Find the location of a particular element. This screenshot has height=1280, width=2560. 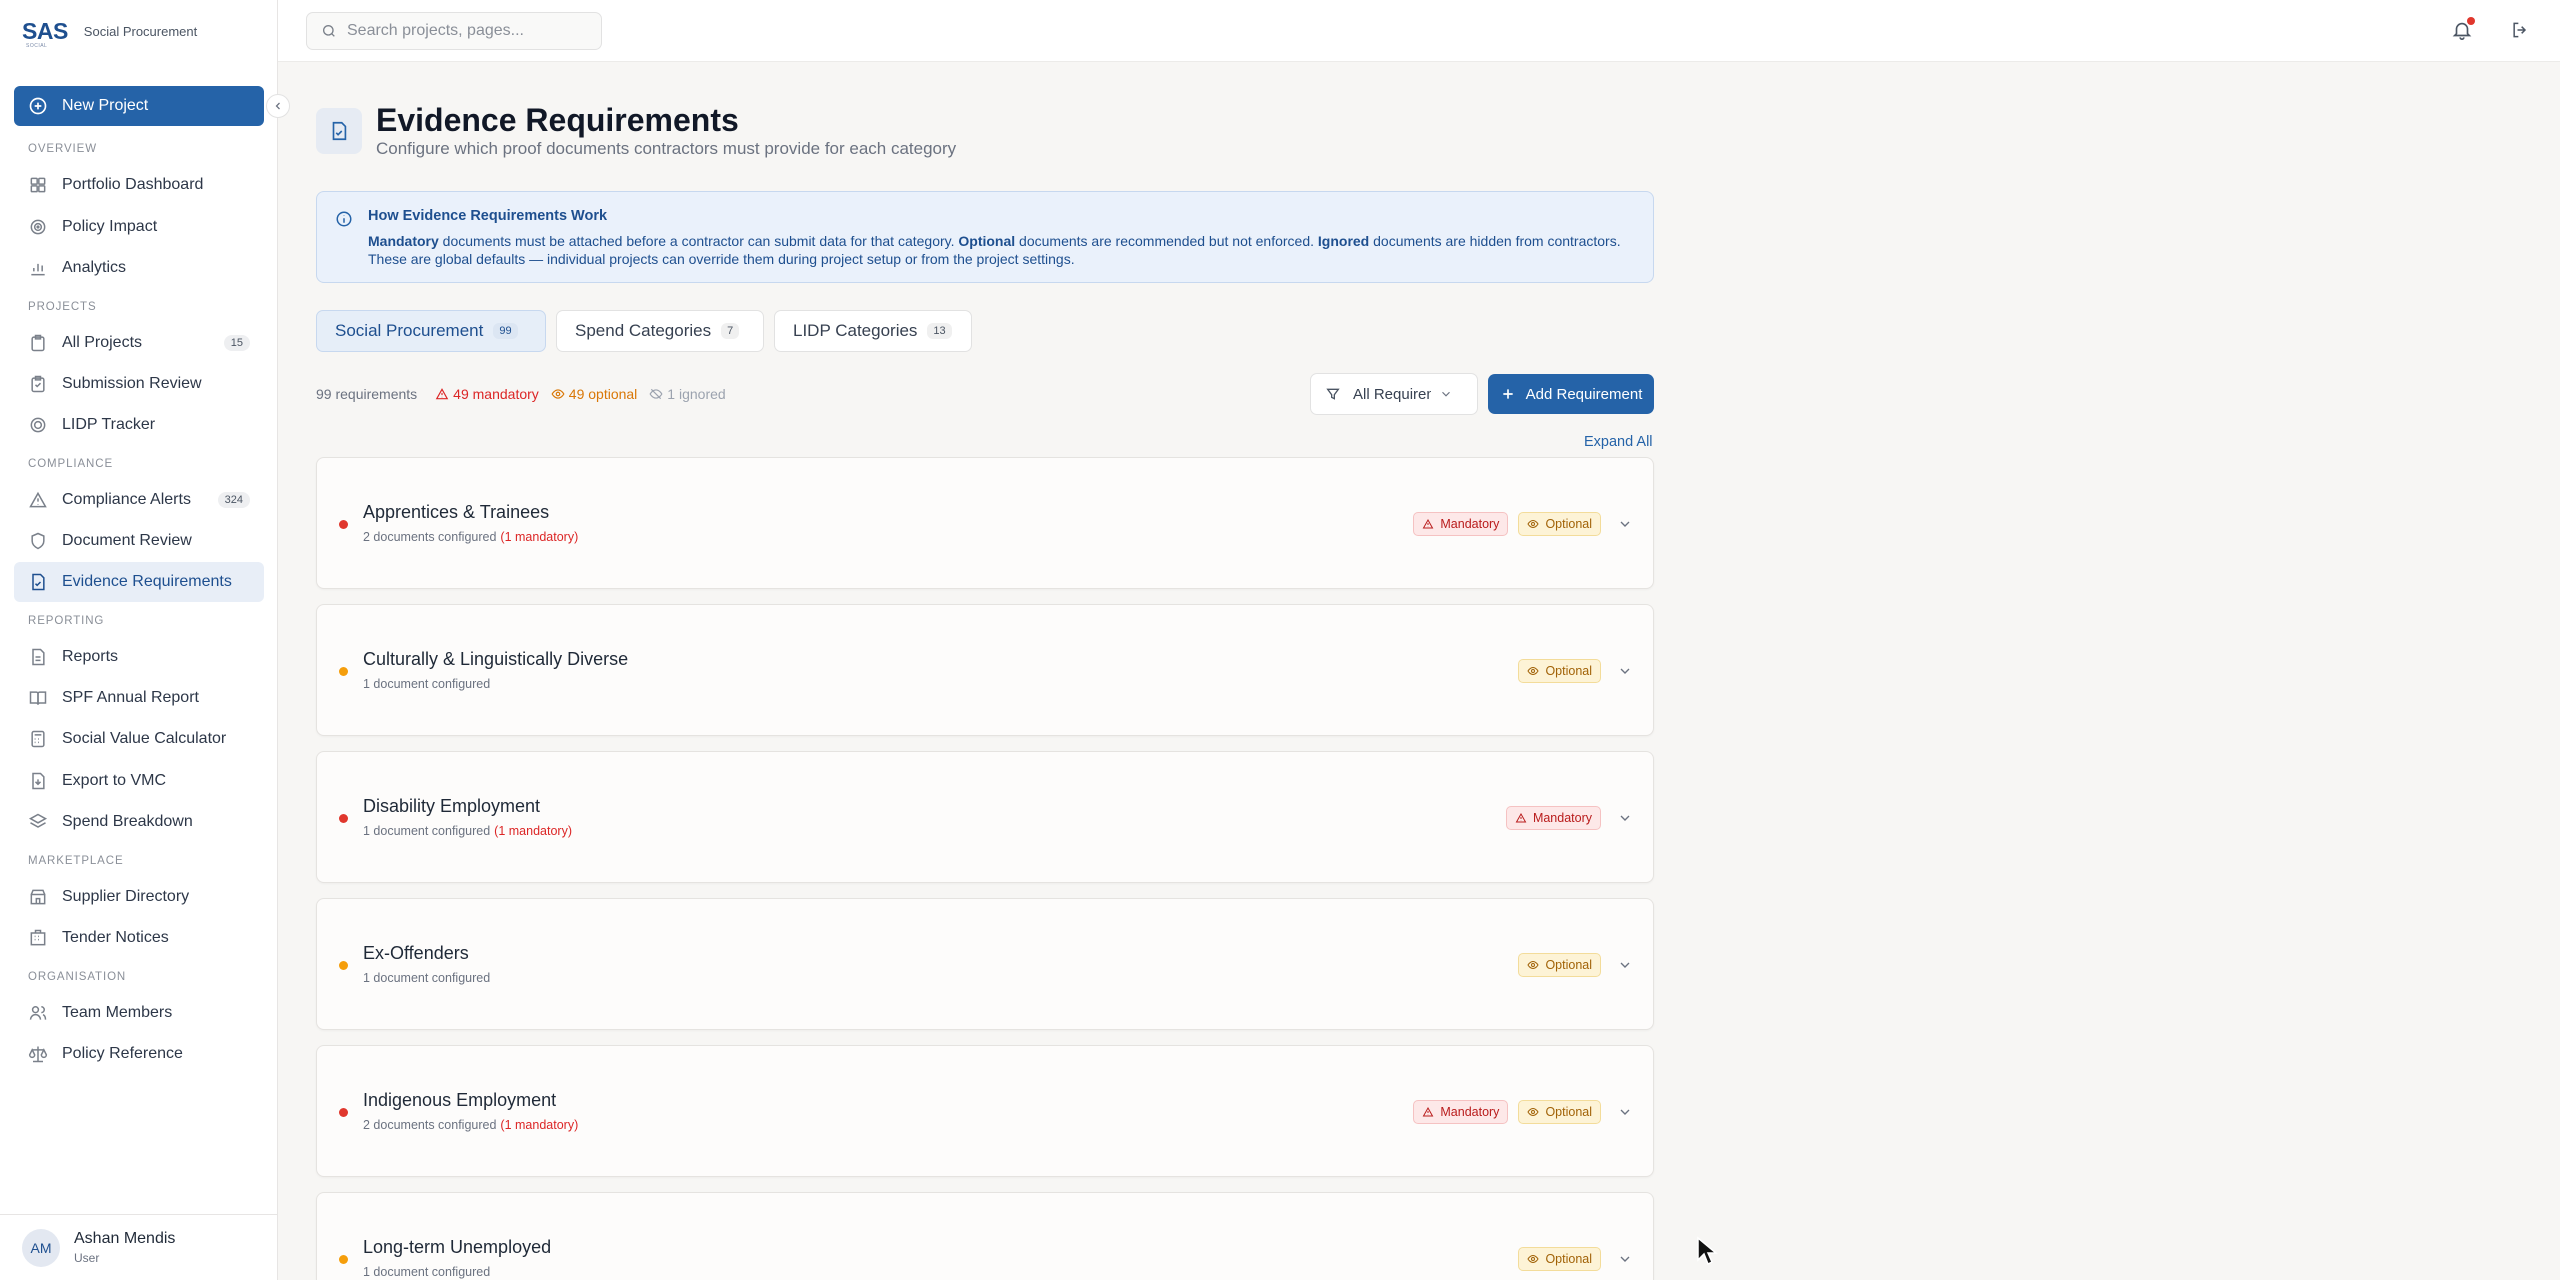

store-icon is located at coordinates (38, 897).